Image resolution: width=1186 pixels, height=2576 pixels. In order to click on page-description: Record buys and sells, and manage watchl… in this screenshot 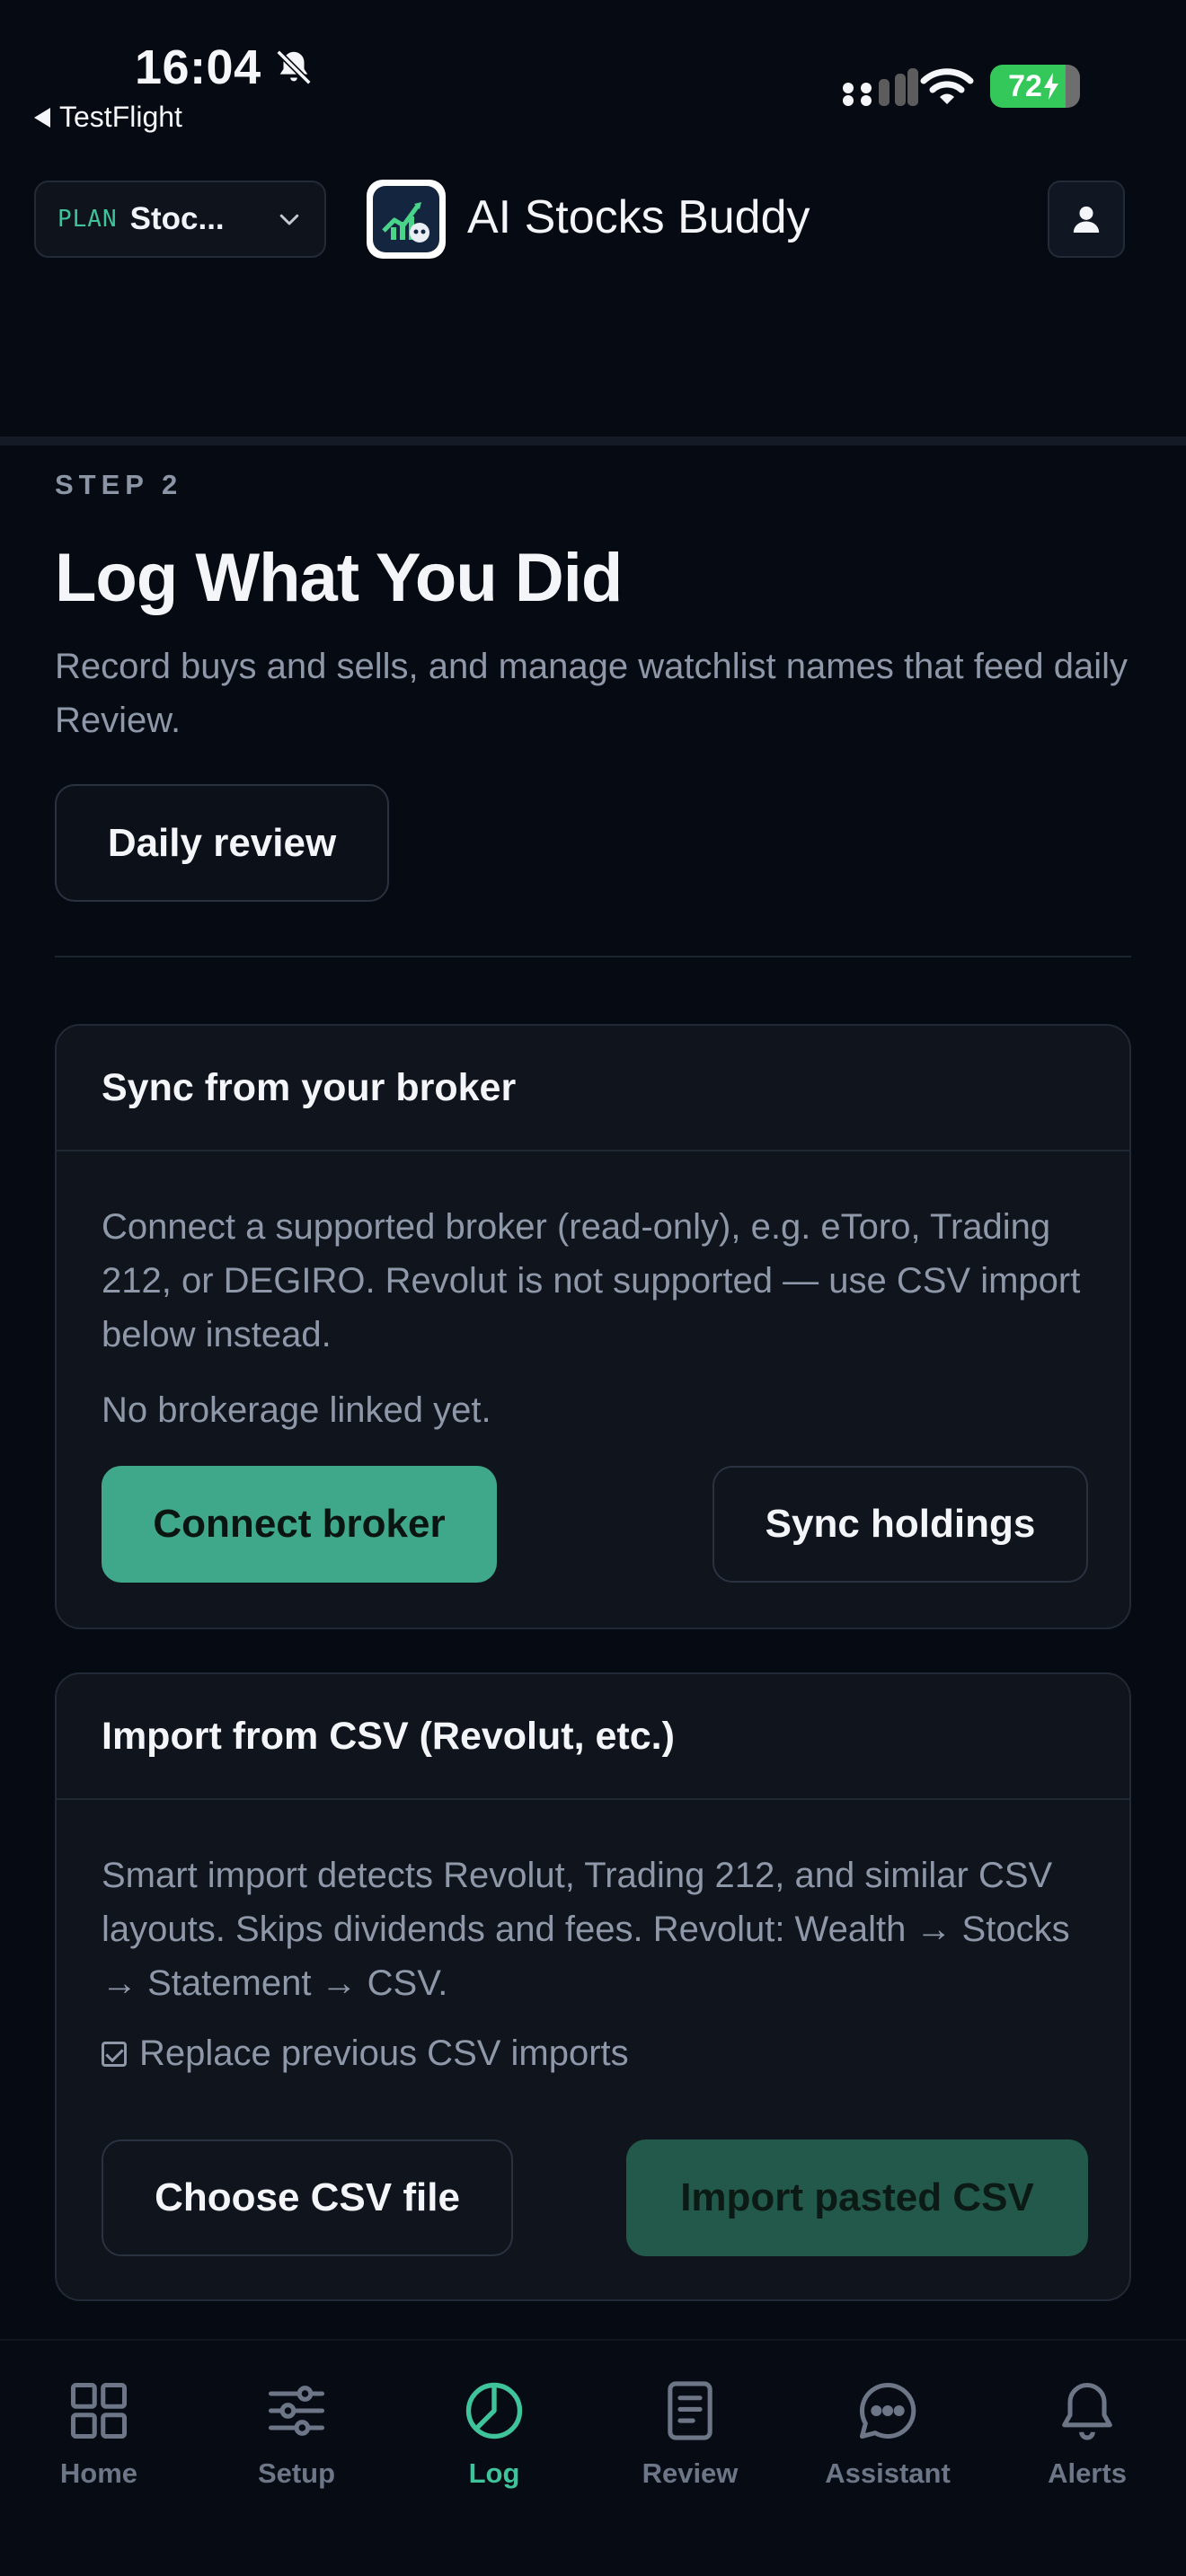, I will do `click(591, 693)`.